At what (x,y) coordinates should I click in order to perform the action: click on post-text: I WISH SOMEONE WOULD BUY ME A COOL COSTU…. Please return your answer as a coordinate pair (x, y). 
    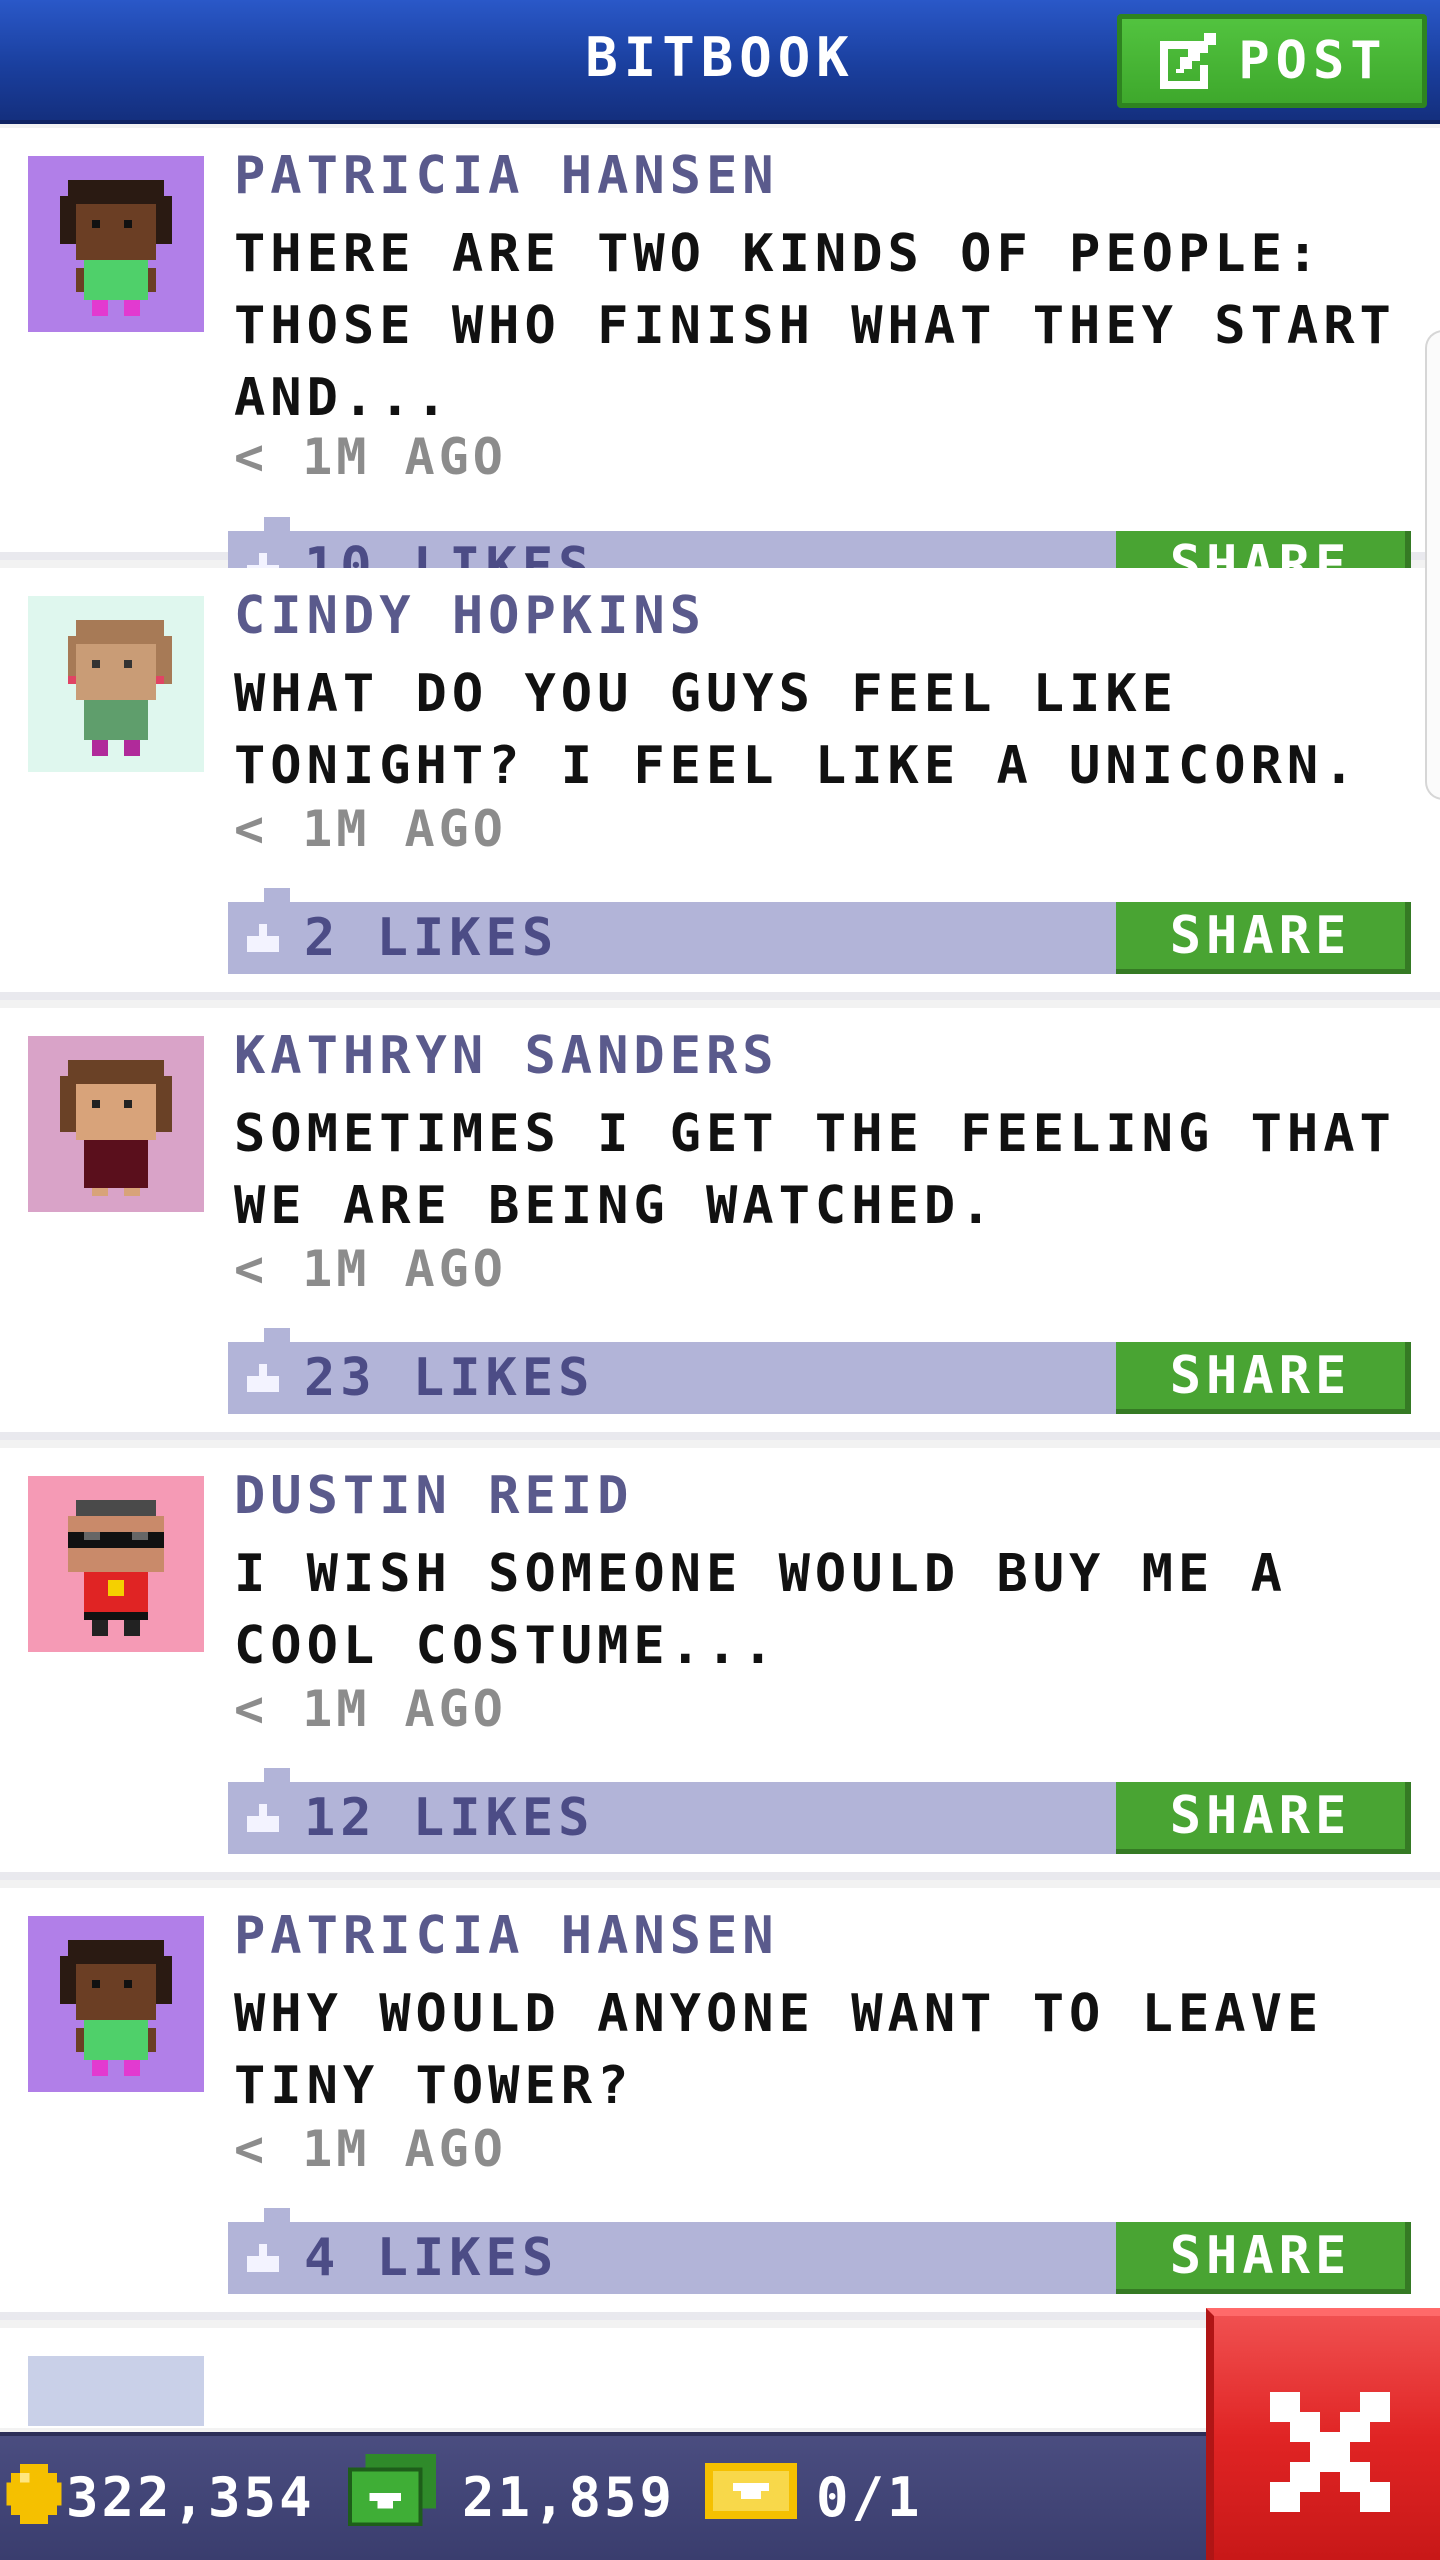
    Looking at the image, I should click on (760, 1610).